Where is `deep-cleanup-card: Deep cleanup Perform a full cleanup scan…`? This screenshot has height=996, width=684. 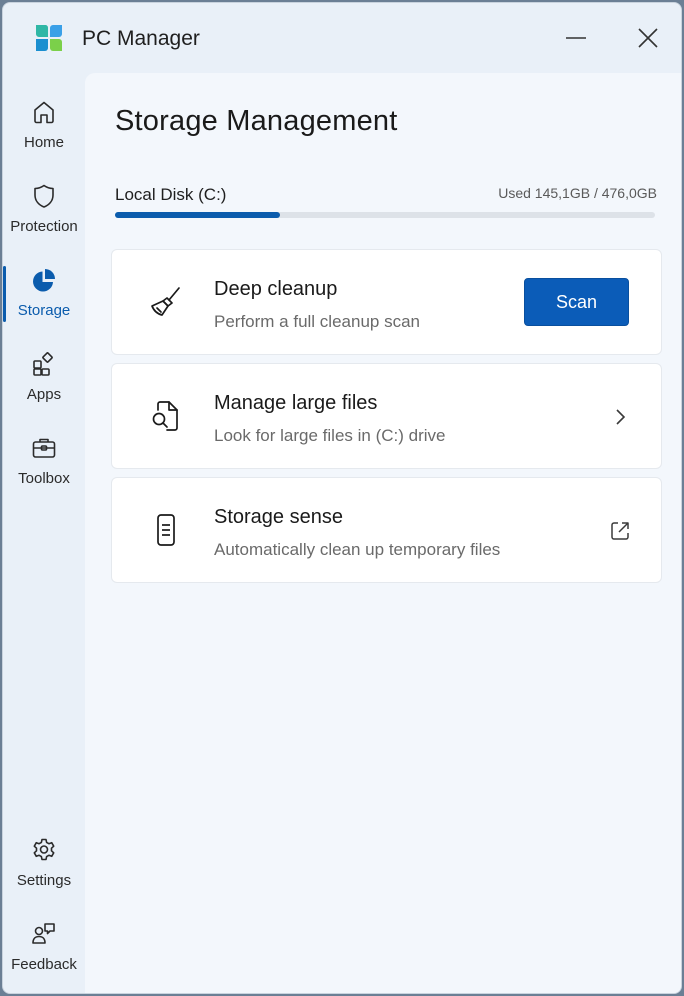 deep-cleanup-card: Deep cleanup Perform a full cleanup scan… is located at coordinates (386, 302).